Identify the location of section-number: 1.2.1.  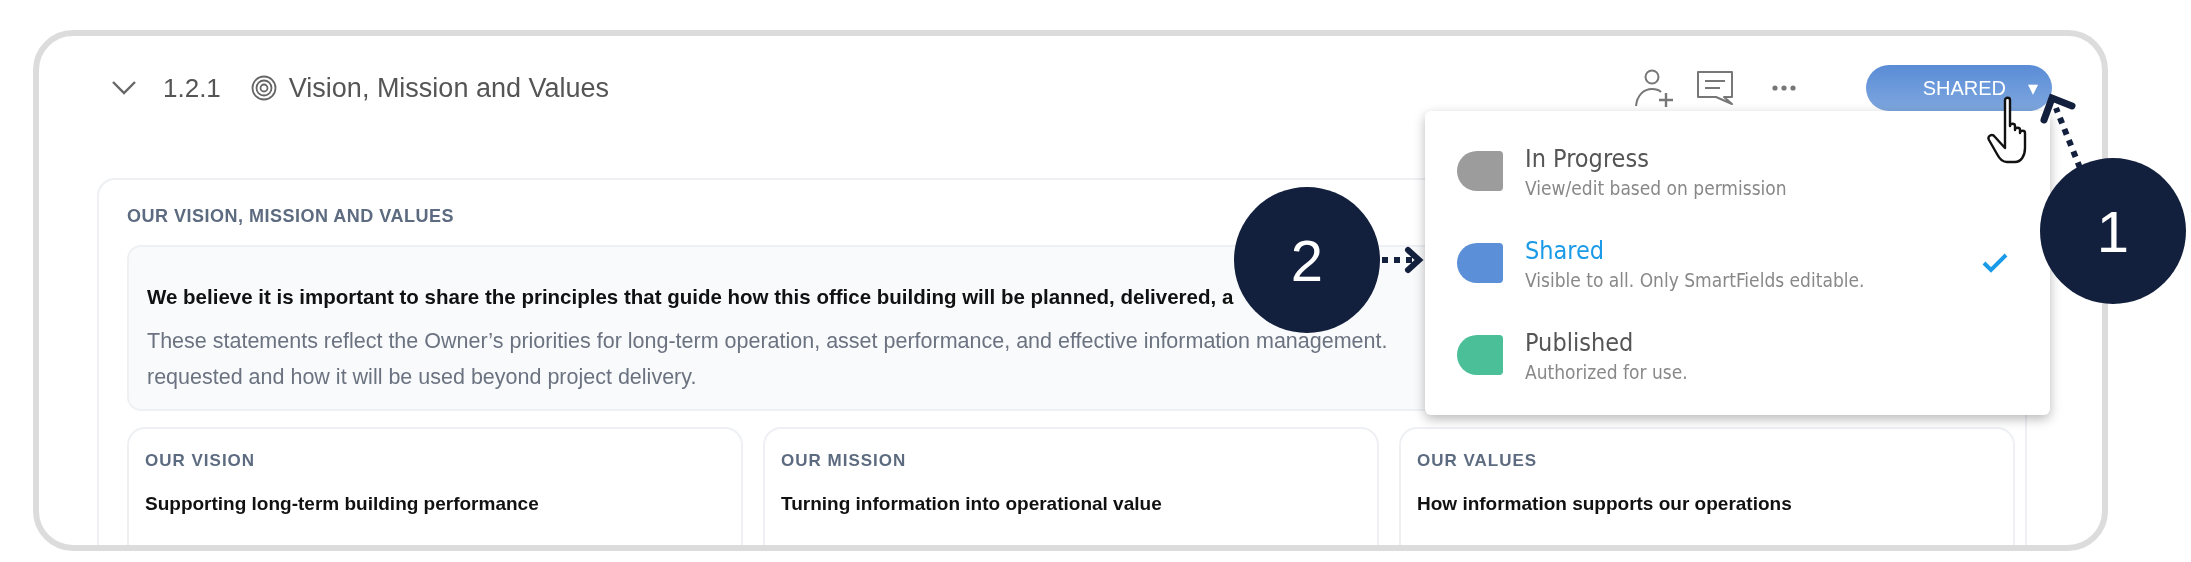
(192, 88).